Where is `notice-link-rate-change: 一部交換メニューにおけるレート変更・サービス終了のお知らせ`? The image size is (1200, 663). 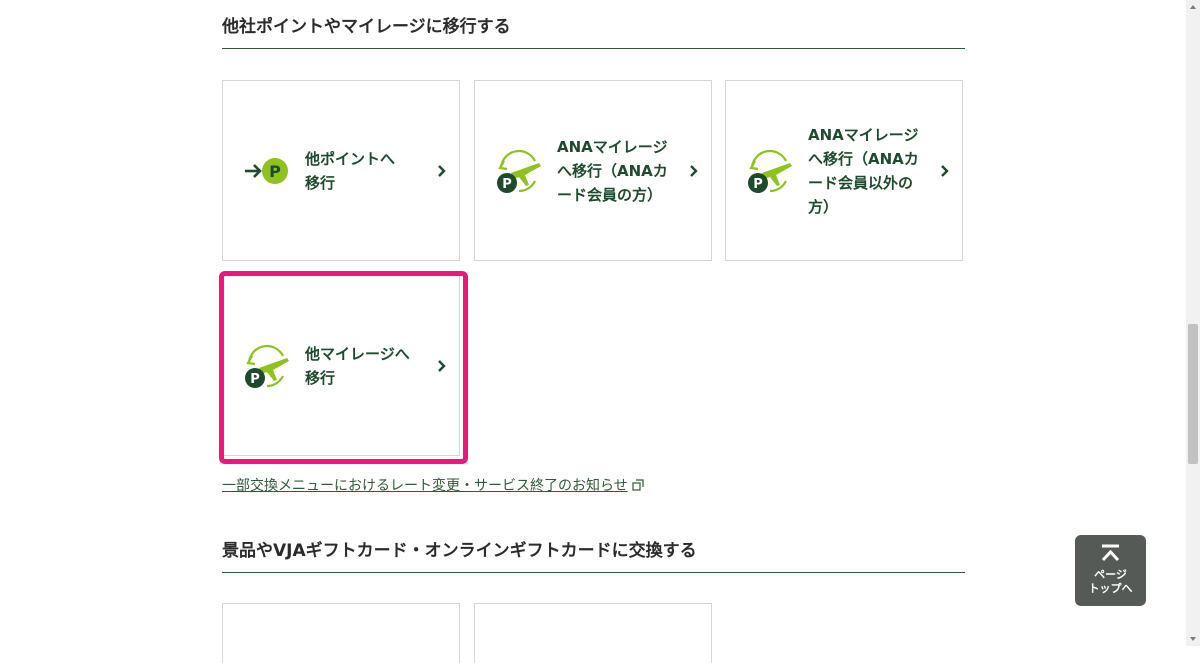
notice-link-rate-change: 一部交換メニューにおけるレート変更・サービス終了のお知らせ is located at coordinates (433, 486).